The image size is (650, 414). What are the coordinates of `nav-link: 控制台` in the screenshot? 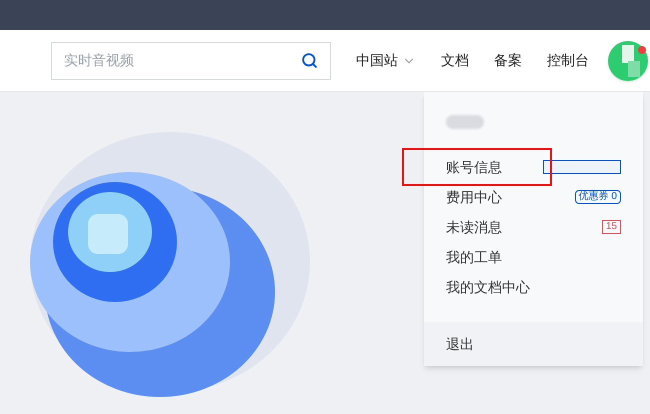 It's located at (568, 60).